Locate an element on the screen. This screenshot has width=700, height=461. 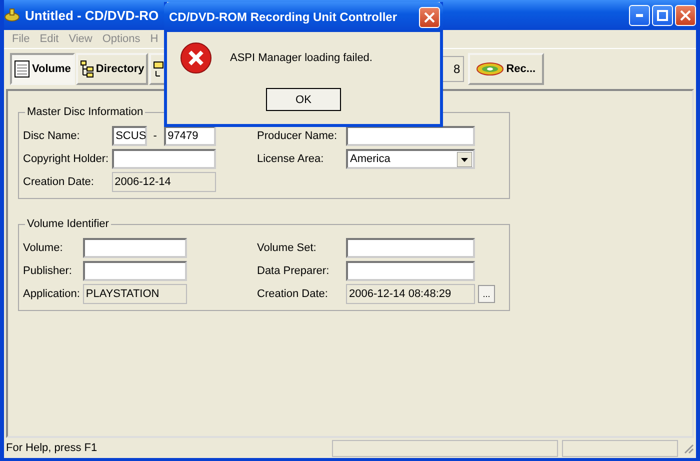
dropdown: America is located at coordinates (410, 159).